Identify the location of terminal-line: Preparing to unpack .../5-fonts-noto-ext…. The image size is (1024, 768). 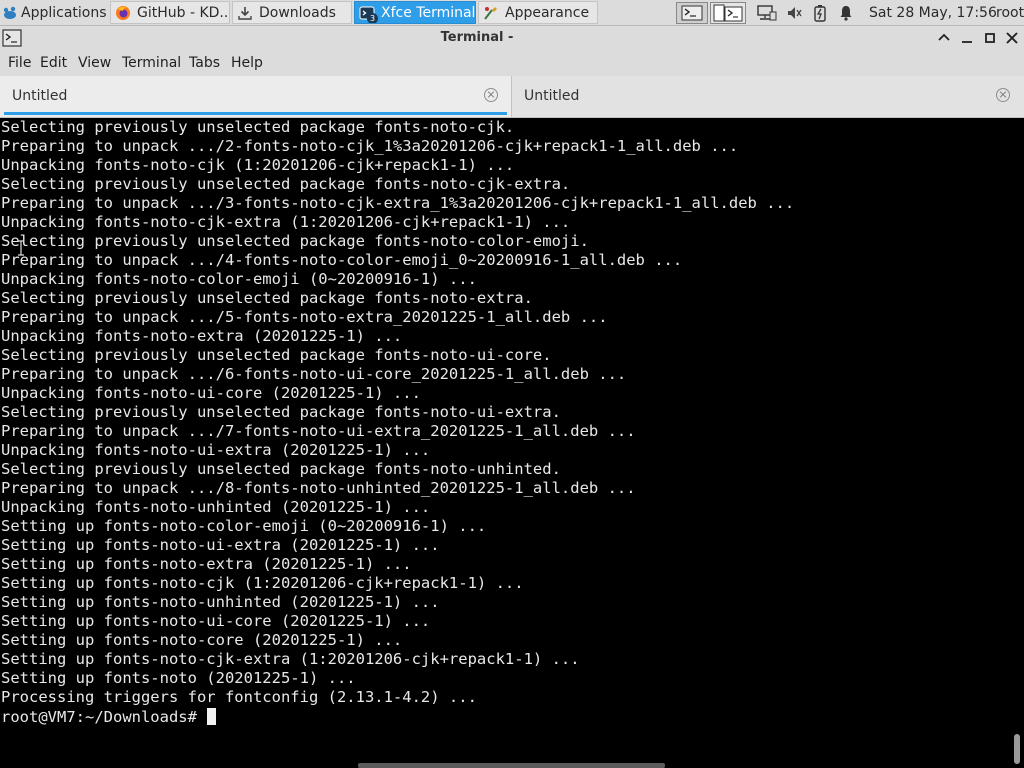
(304, 317).